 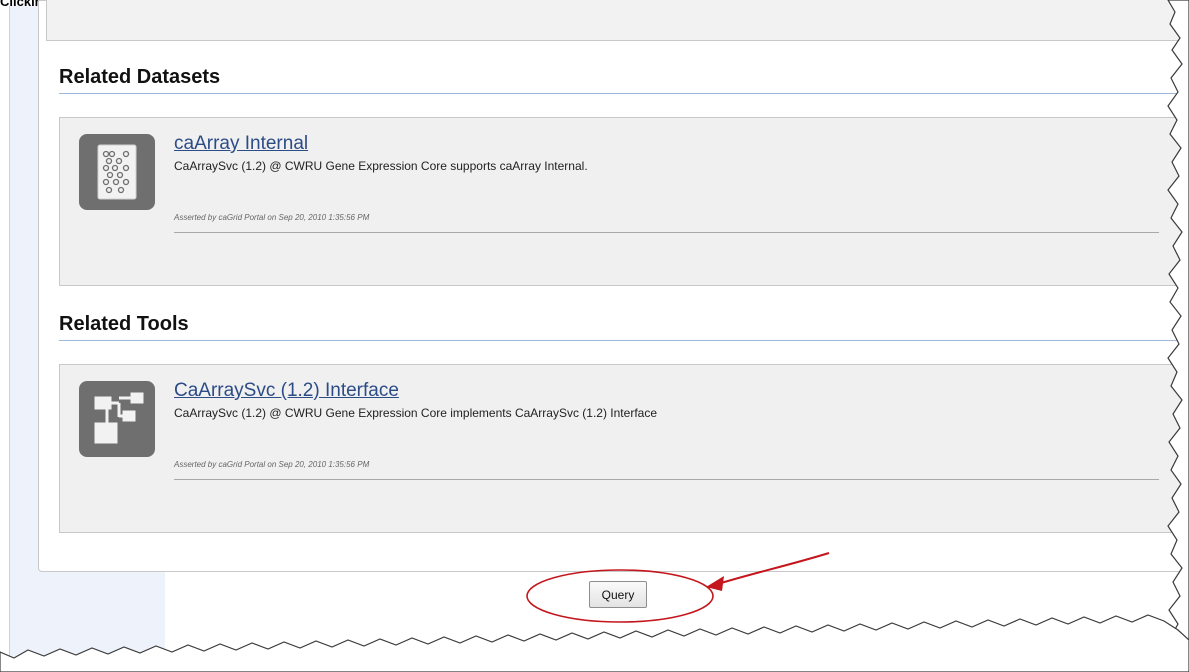 What do you see at coordinates (715, 583) in the screenshot?
I see `callout-arrowhead` at bounding box center [715, 583].